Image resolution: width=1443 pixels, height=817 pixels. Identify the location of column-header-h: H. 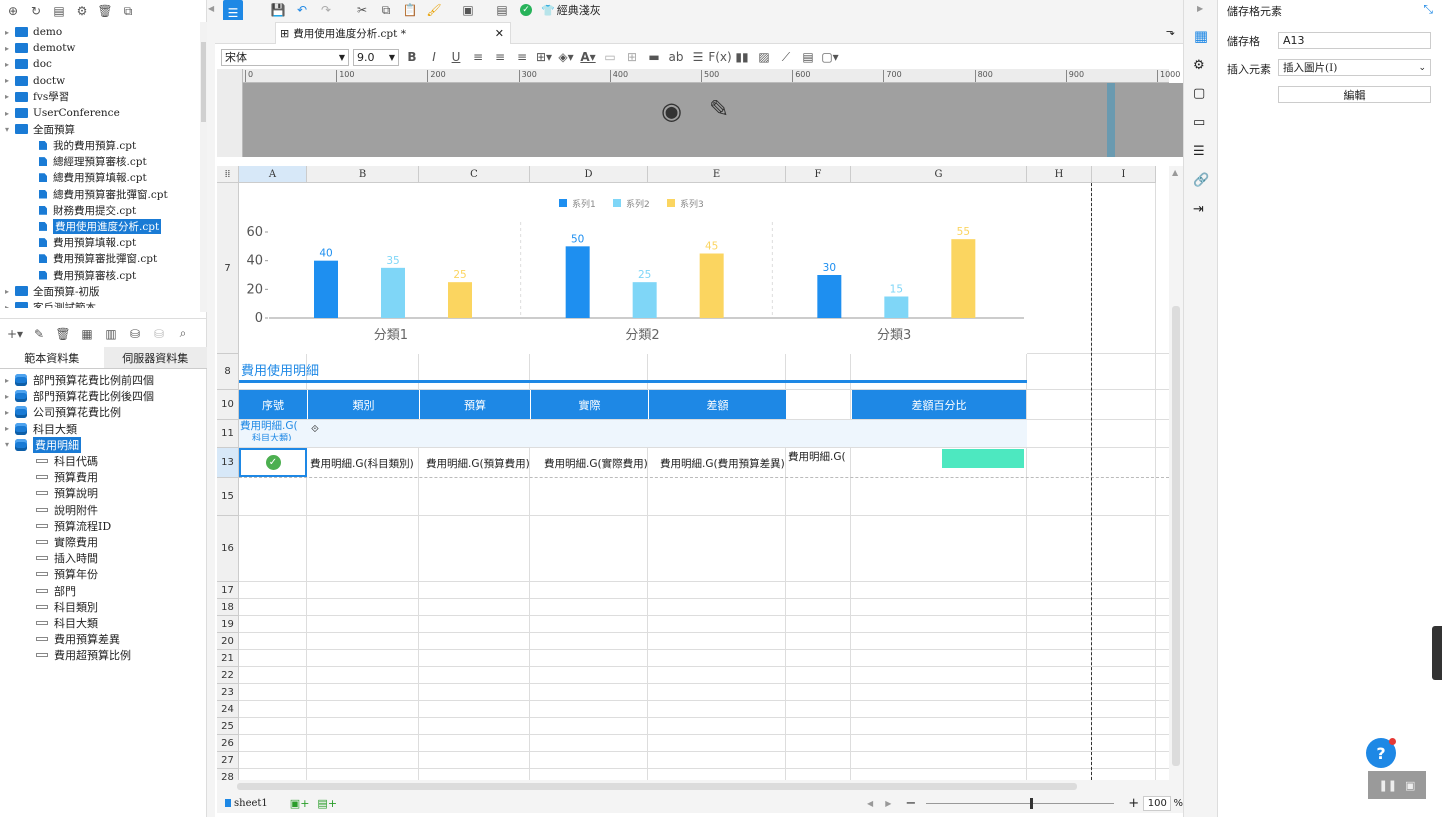
(1059, 174).